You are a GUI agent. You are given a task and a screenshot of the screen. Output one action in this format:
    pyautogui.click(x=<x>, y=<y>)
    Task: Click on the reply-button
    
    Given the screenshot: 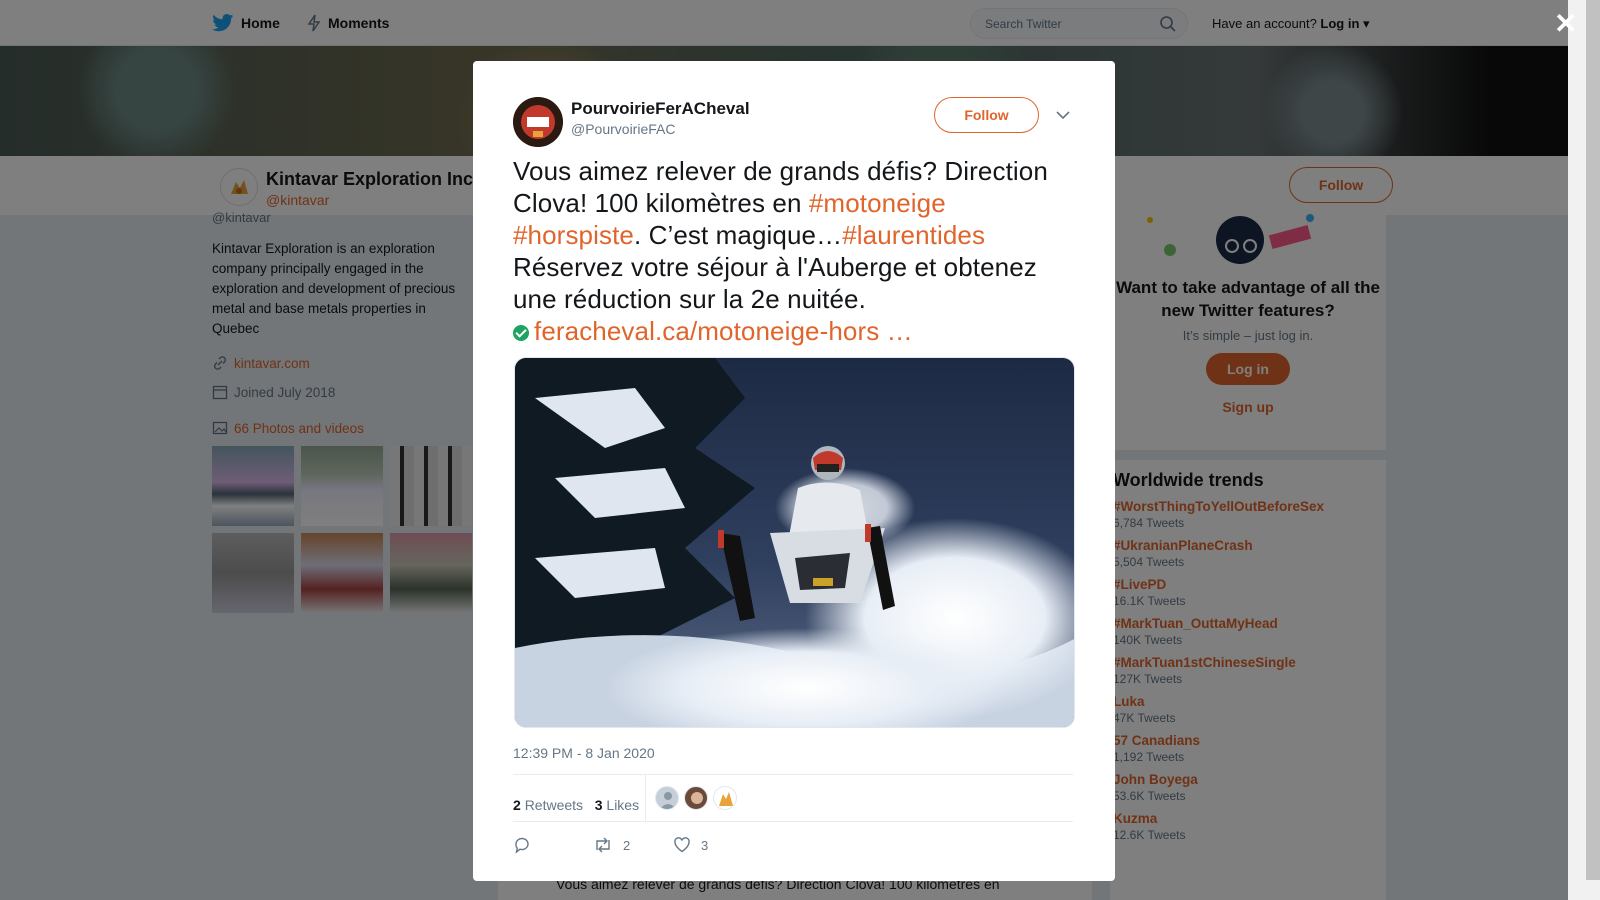 What is the action you would take?
    pyautogui.click(x=522, y=845)
    